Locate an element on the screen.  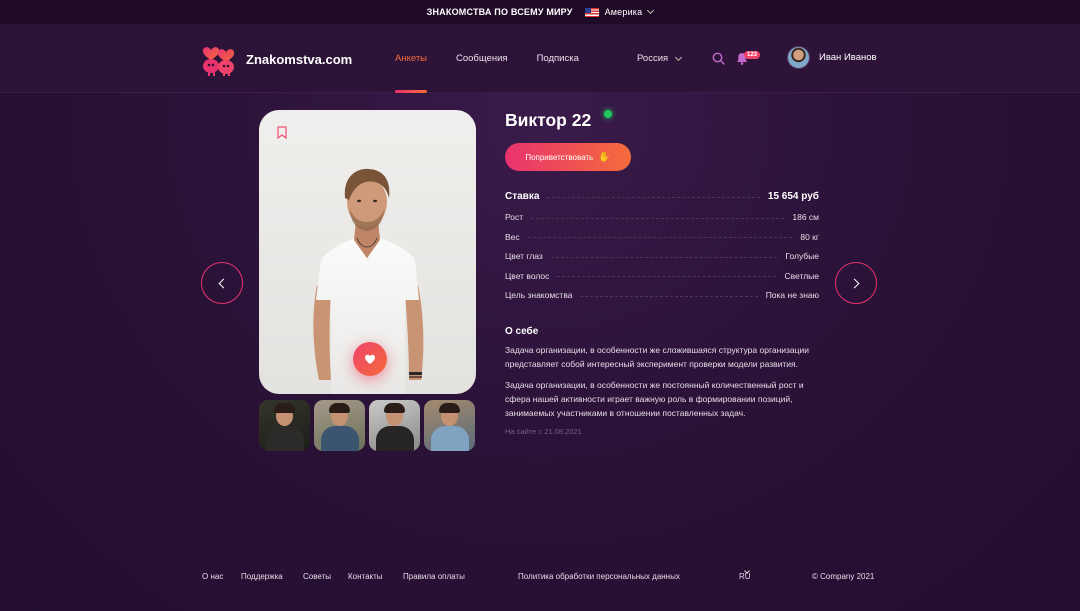
photo-thumbnails is located at coordinates (369, 425).